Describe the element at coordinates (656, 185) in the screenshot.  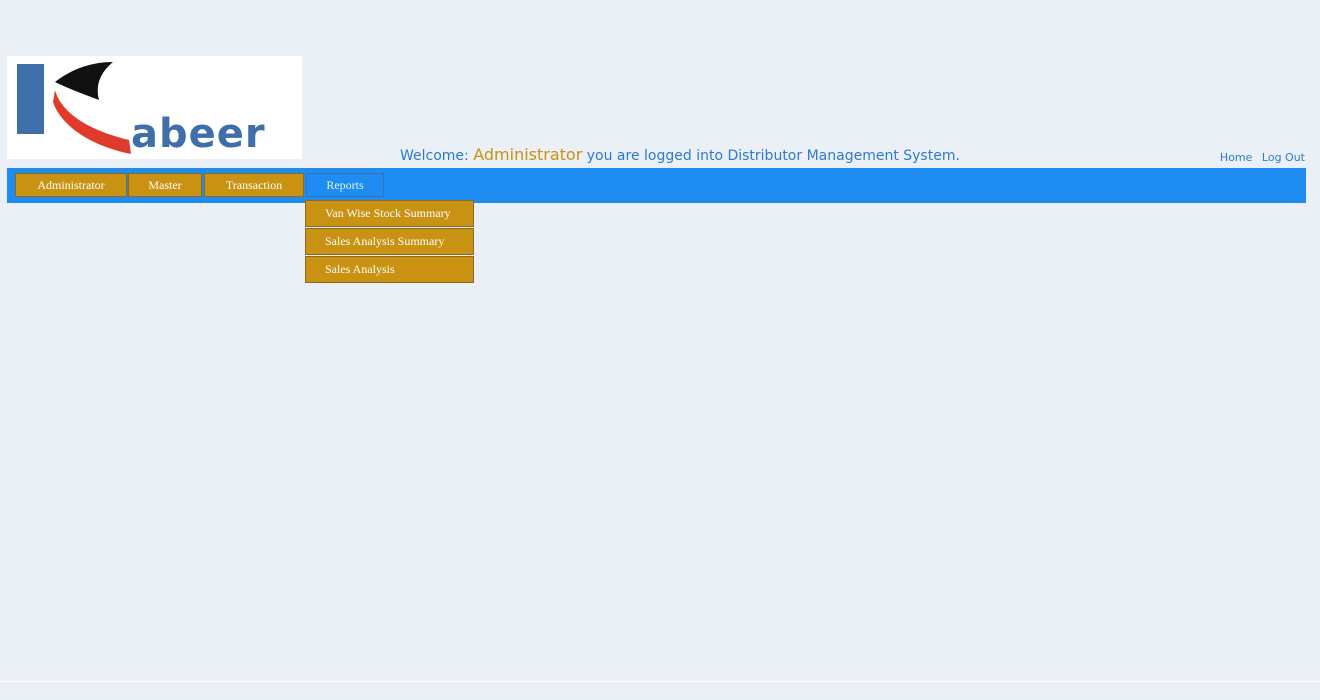
I see `main-menu-bar: Administrator Master Transaction Reports` at that location.